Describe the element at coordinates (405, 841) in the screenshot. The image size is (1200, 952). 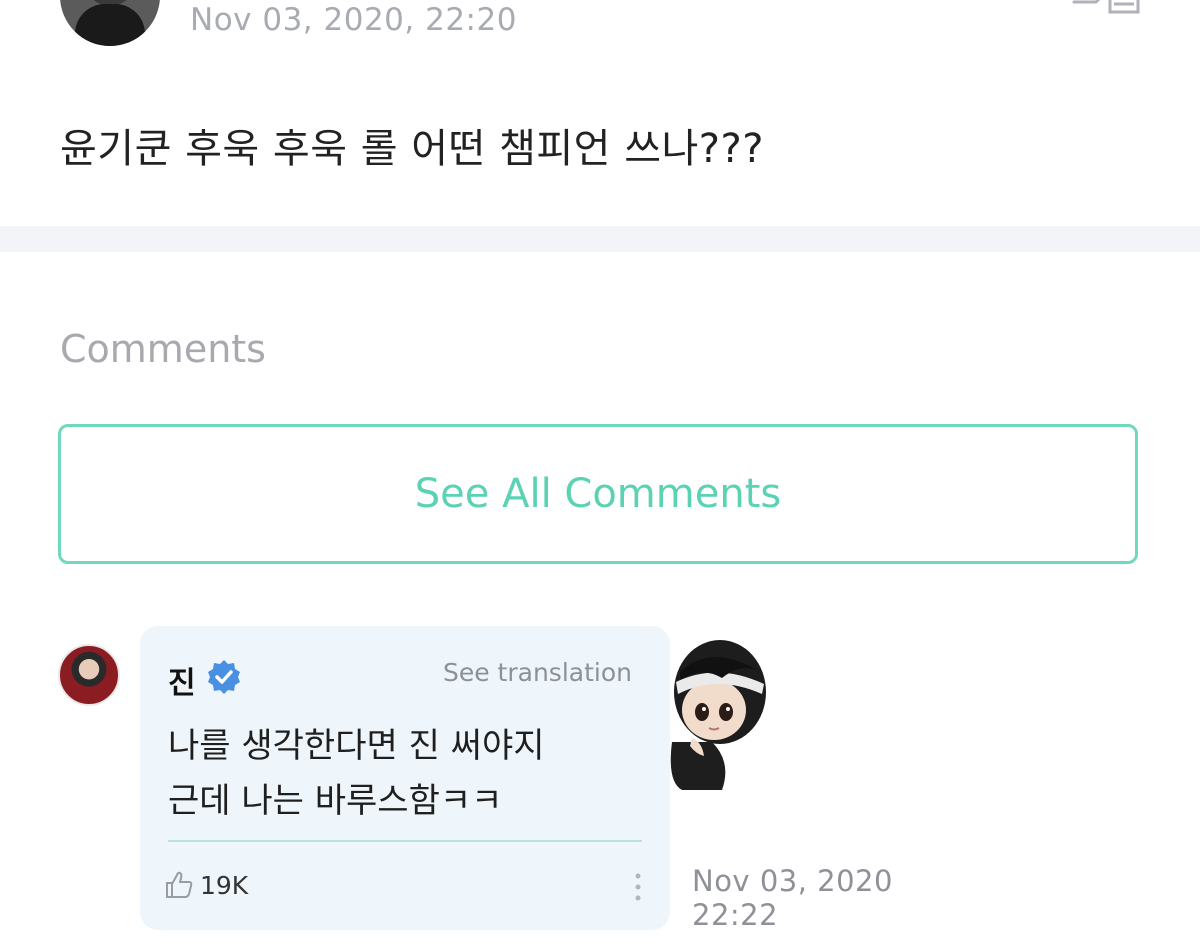
I see `comment-divider` at that location.